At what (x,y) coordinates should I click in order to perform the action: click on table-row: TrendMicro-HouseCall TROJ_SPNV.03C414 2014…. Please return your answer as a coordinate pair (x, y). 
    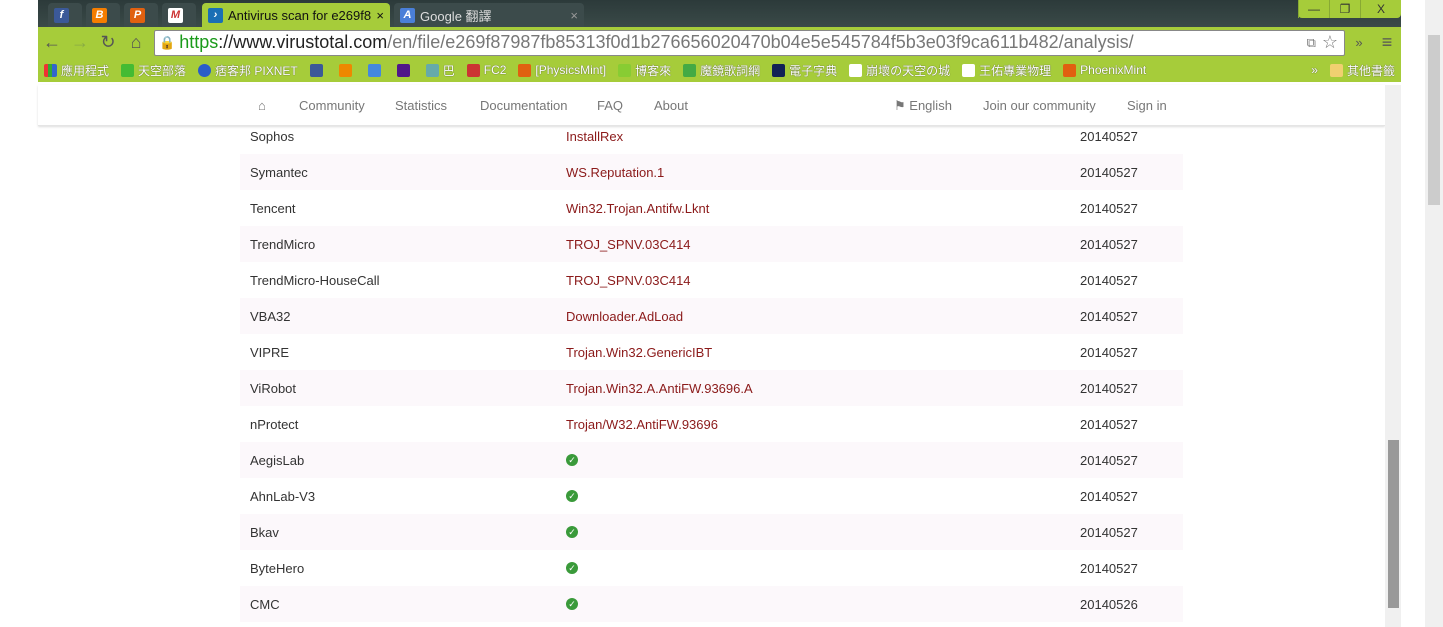
    Looking at the image, I should click on (711, 280).